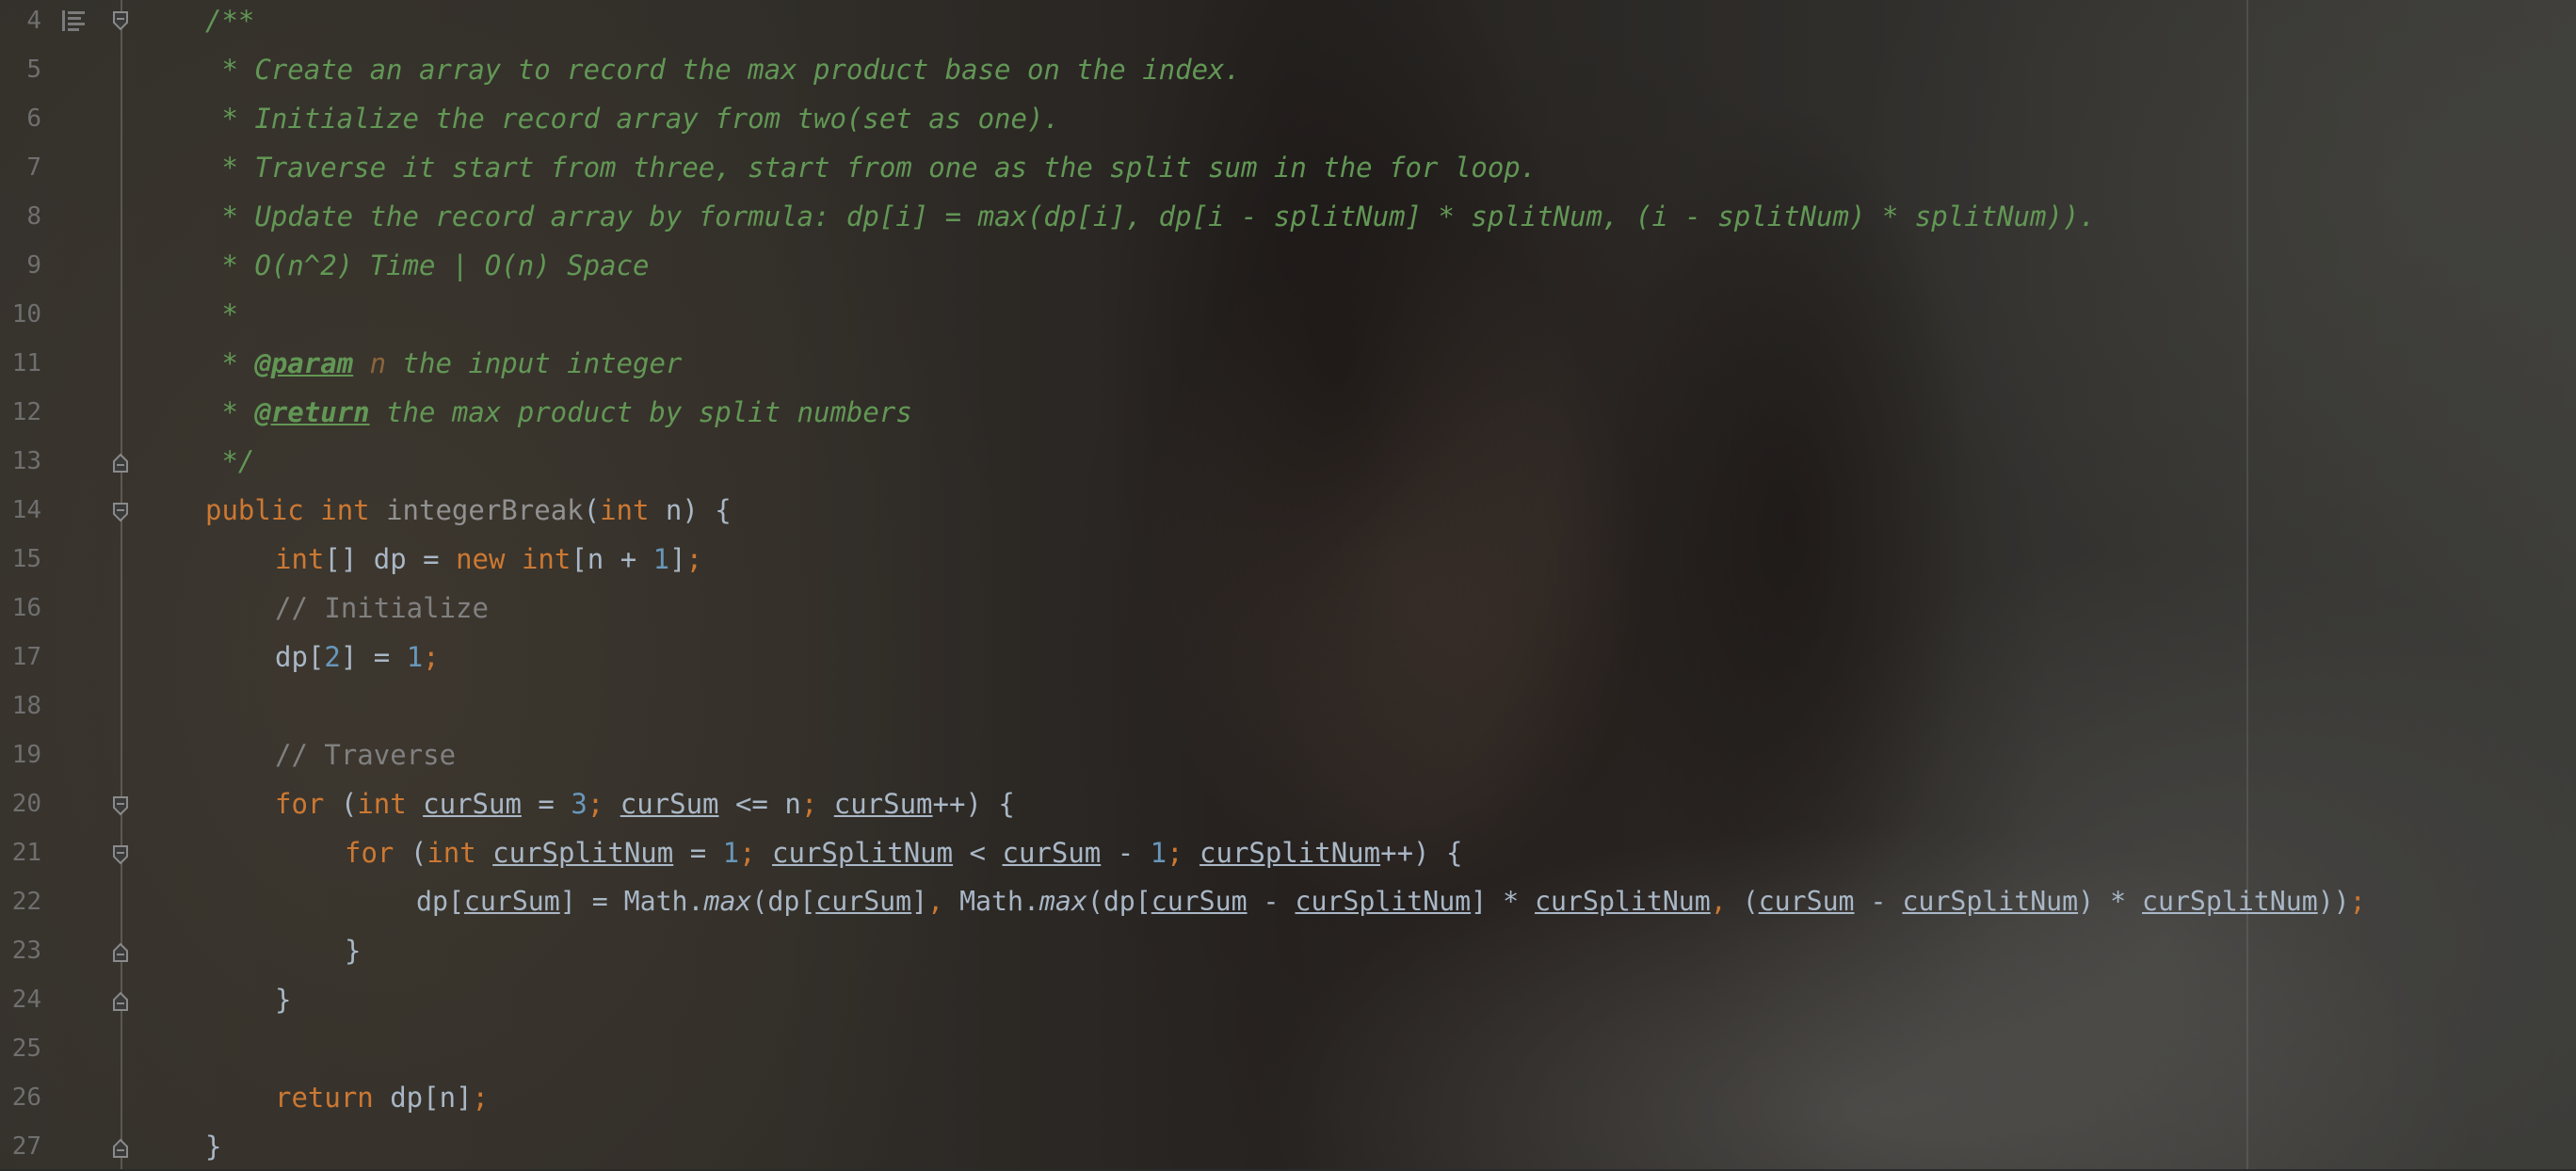  What do you see at coordinates (2247, 584) in the screenshot?
I see `right-margin-guide` at bounding box center [2247, 584].